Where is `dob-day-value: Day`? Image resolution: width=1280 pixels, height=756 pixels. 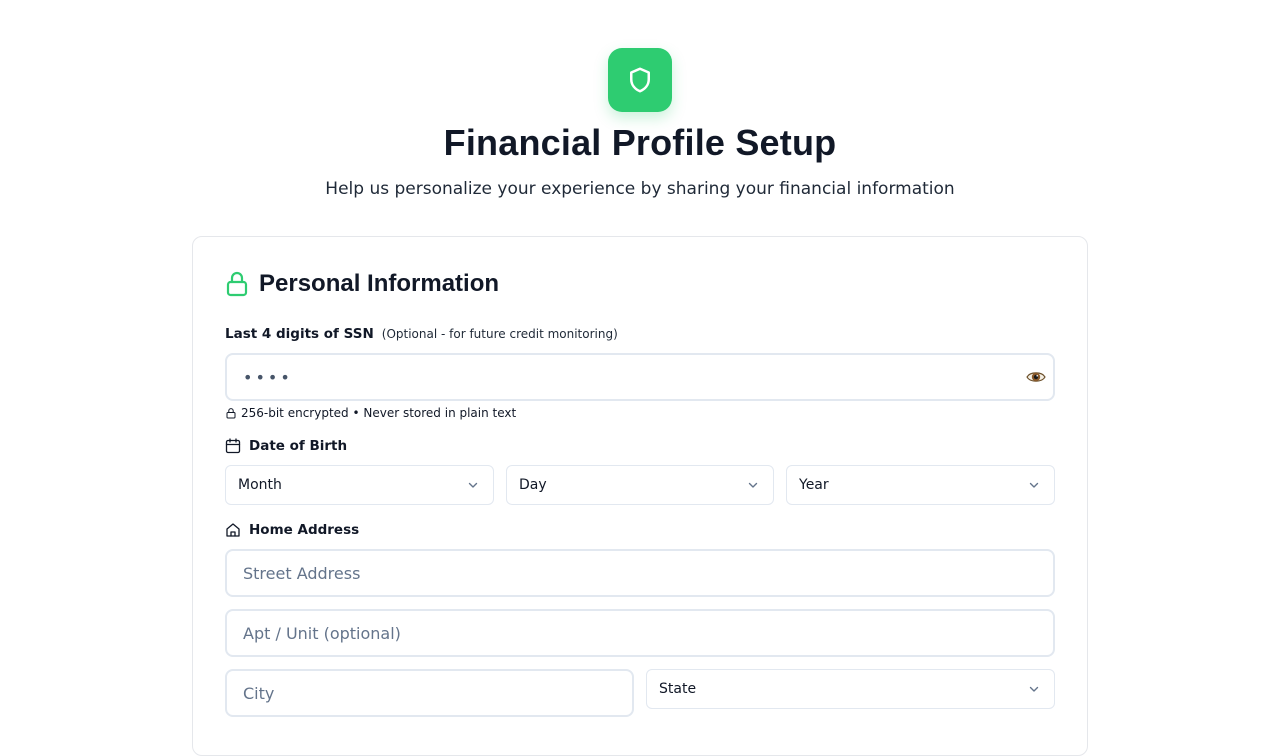
dob-day-value: Day is located at coordinates (533, 485).